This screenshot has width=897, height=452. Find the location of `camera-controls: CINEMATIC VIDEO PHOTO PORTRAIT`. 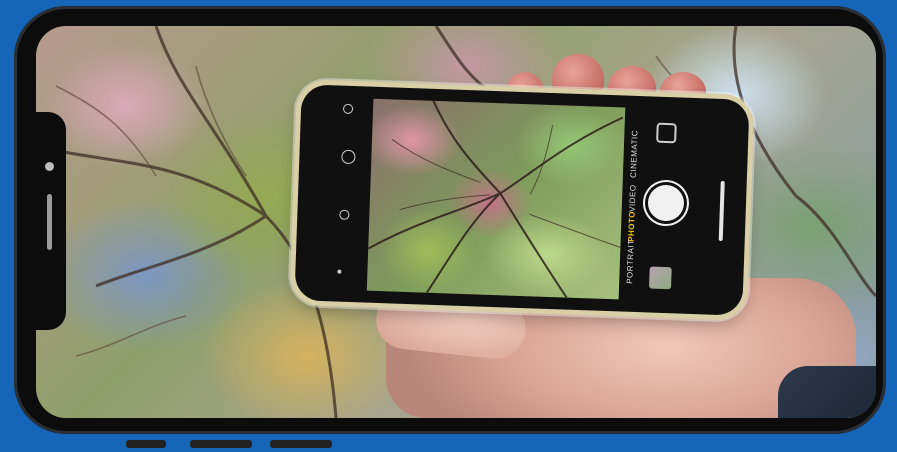

camera-controls: CINEMATIC VIDEO PHOTO PORTRAIT is located at coordinates (679, 206).